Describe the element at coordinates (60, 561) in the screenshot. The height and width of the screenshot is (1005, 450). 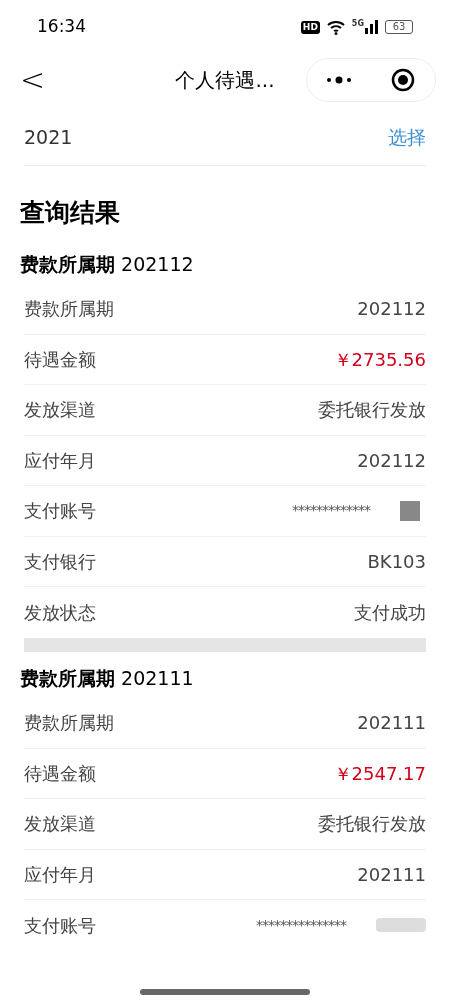
I see `field-label: 支付银行` at that location.